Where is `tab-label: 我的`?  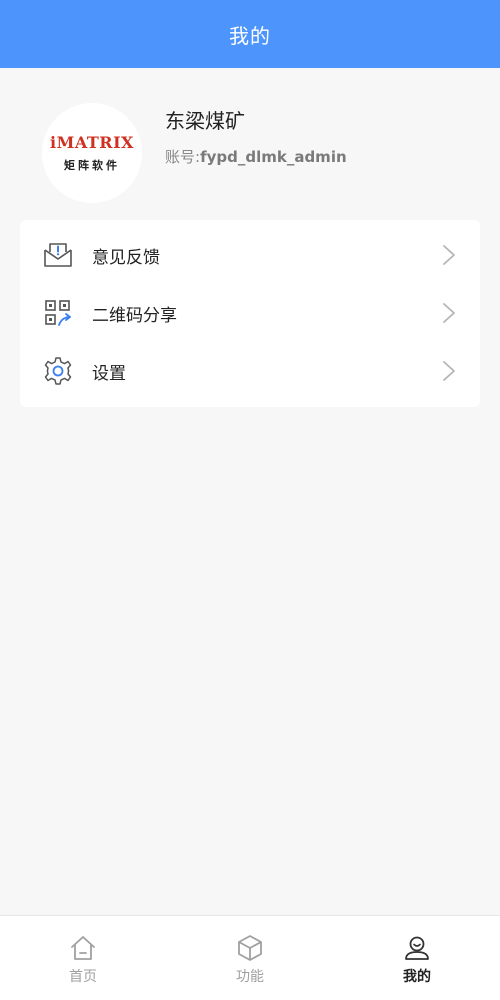
tab-label: 我的 is located at coordinates (417, 977).